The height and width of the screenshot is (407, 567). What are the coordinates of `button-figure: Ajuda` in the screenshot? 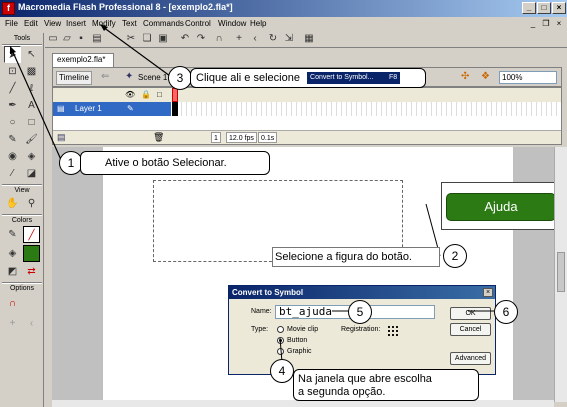 It's located at (501, 206).